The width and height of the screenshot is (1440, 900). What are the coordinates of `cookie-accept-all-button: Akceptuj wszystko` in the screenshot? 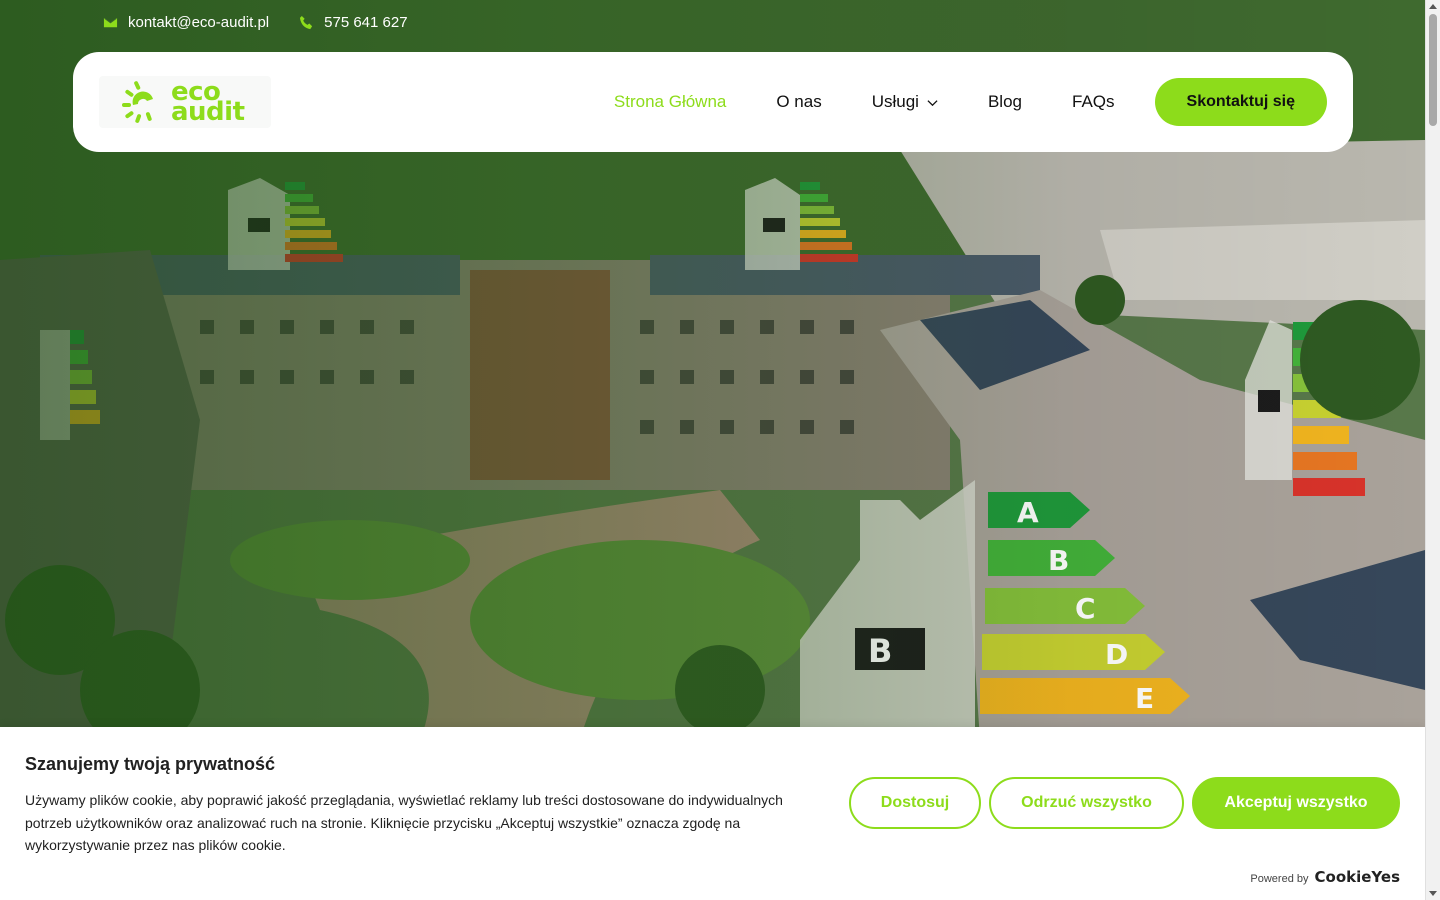 It's located at (1296, 803).